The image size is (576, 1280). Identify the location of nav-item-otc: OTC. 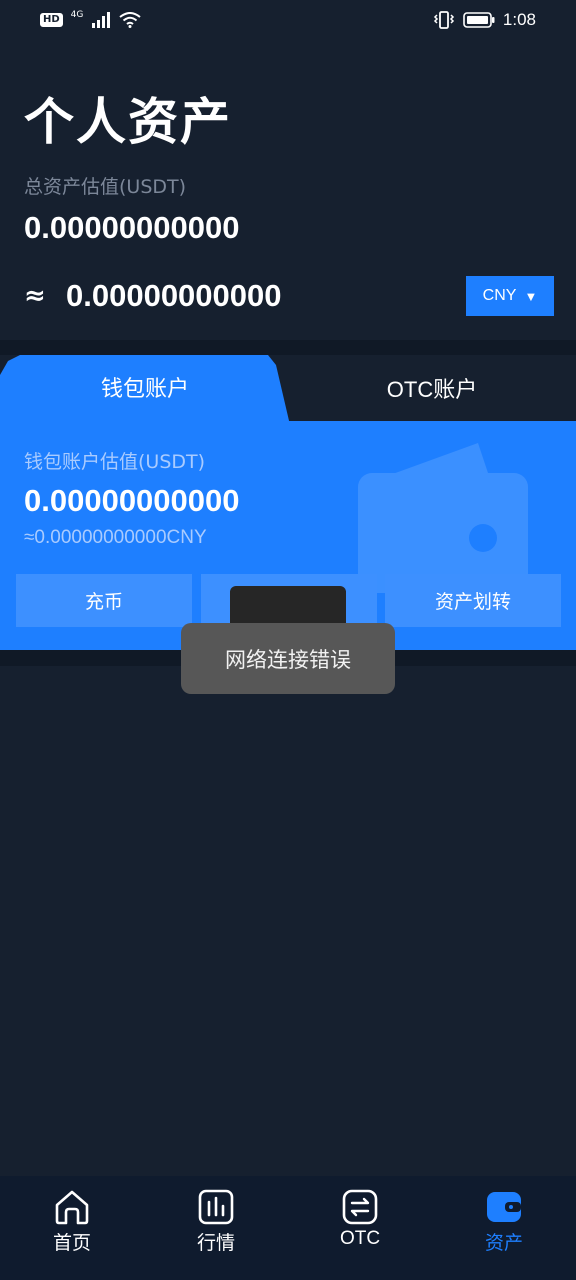
(360, 1228).